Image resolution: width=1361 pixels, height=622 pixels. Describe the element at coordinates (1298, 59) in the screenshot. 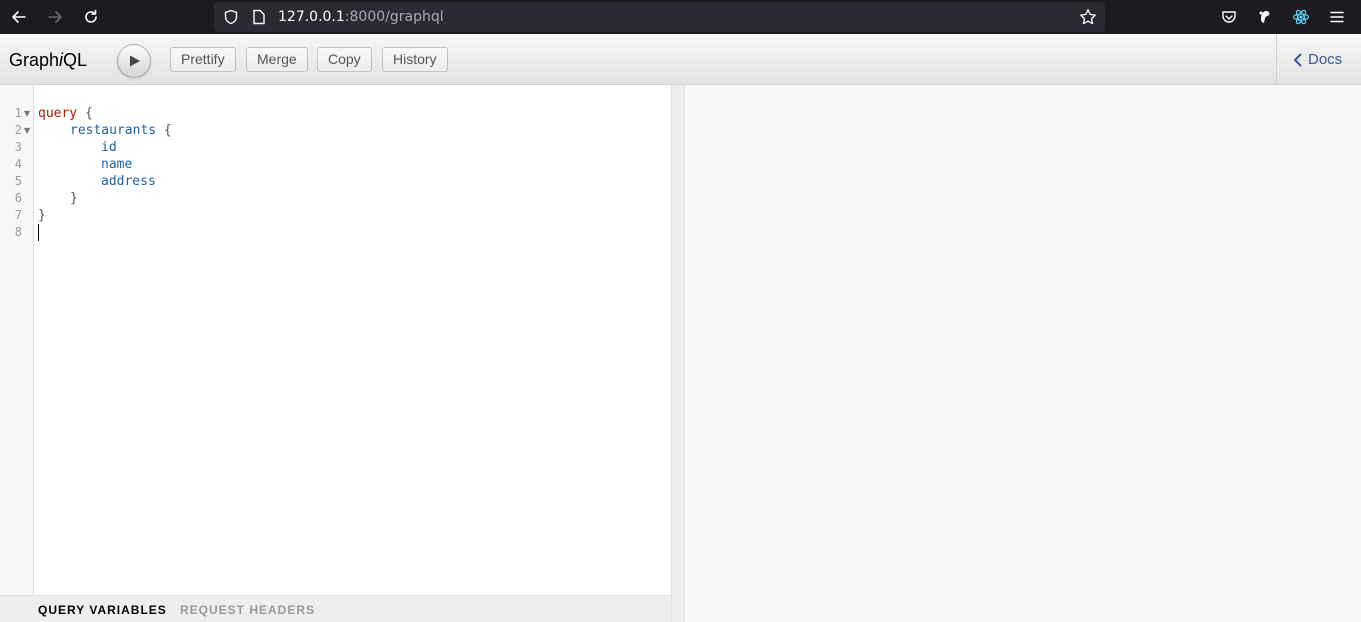

I see `chevron-left-icon` at that location.